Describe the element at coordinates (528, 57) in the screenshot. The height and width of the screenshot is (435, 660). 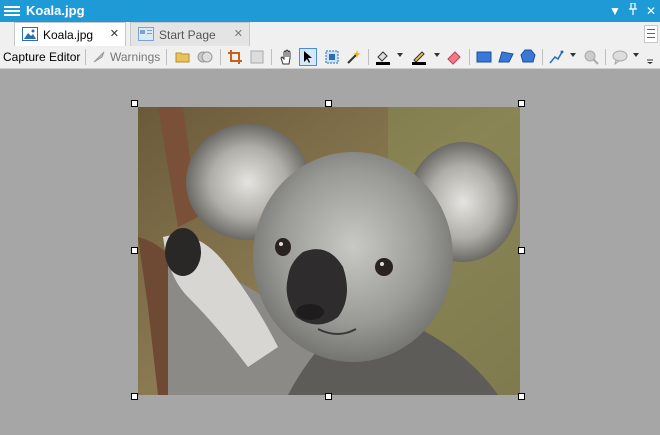
I see `ellipse-icon` at that location.